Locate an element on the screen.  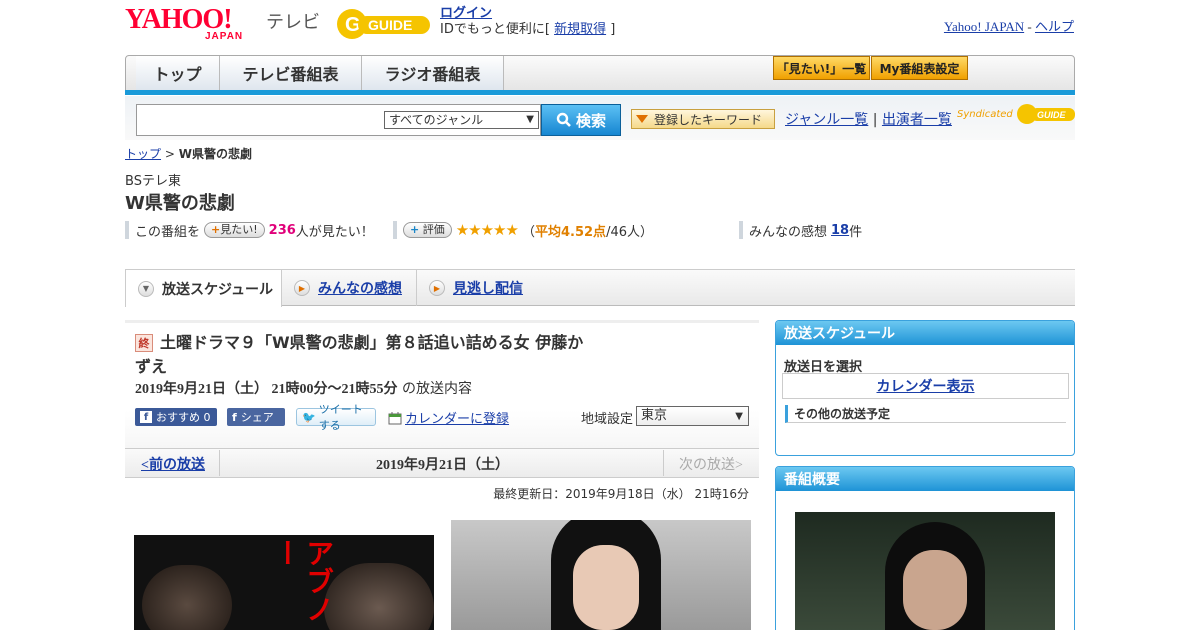
breadcrumb-current: W県警の悲劇 is located at coordinates (215, 154).